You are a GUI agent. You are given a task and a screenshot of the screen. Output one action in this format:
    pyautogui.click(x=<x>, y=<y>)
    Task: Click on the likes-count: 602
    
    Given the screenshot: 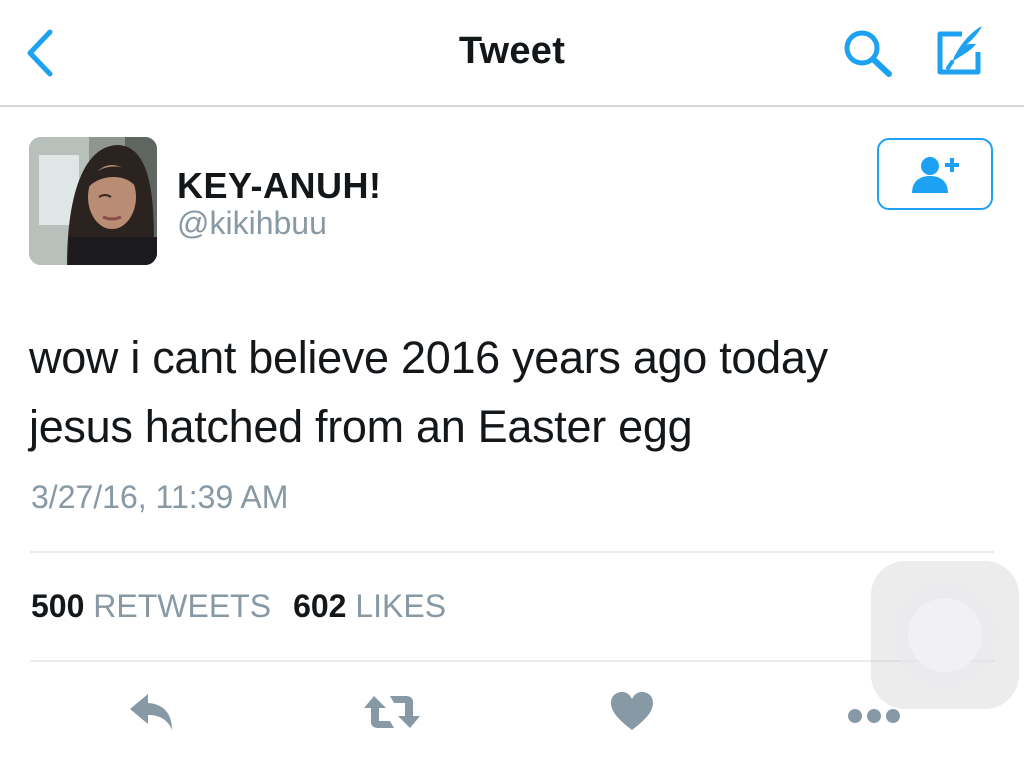 What is the action you would take?
    pyautogui.click(x=320, y=606)
    